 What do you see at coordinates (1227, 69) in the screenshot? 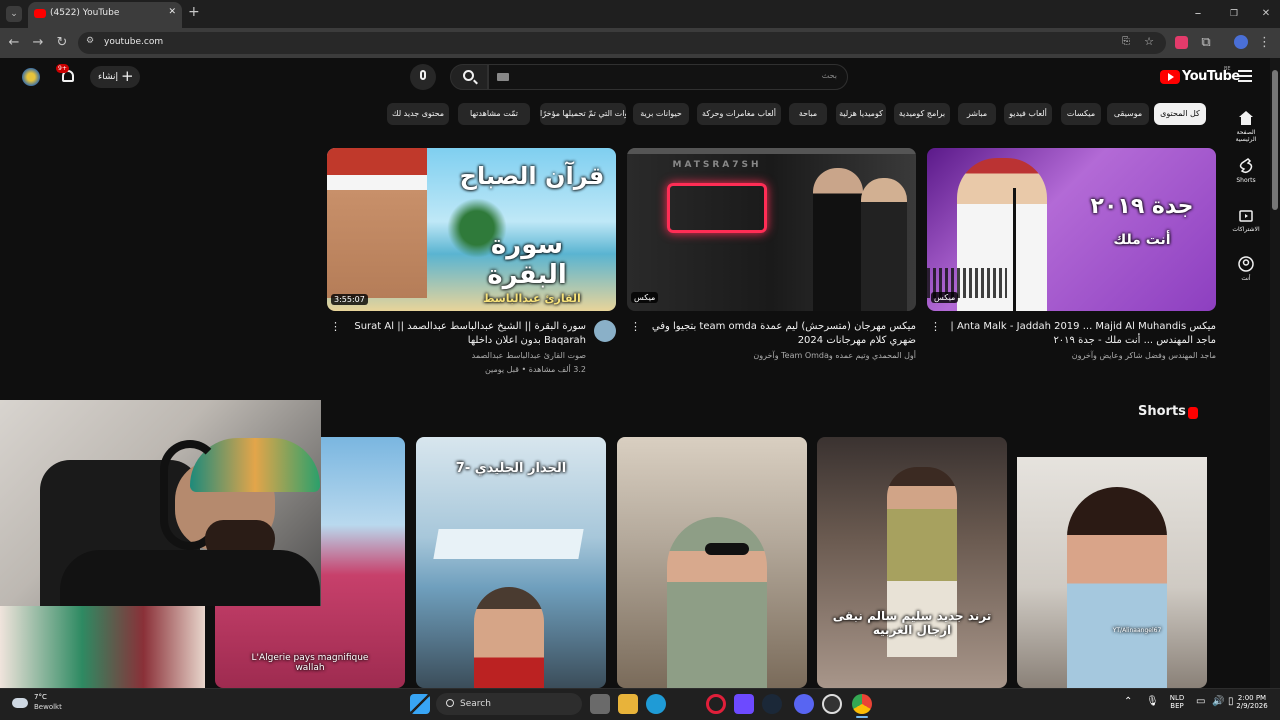
I see `region-code: BE` at bounding box center [1227, 69].